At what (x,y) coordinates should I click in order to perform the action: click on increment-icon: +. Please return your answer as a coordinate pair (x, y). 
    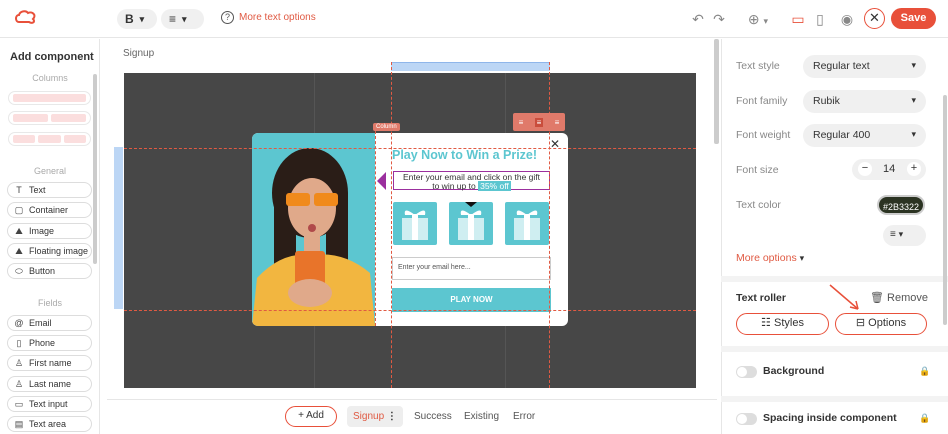
    Looking at the image, I should click on (914, 169).